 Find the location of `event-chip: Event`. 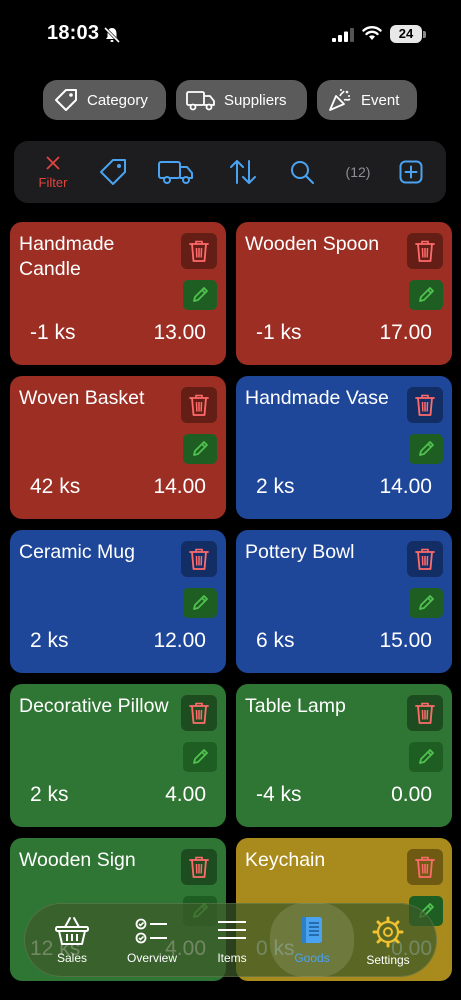

event-chip: Event is located at coordinates (367, 100).